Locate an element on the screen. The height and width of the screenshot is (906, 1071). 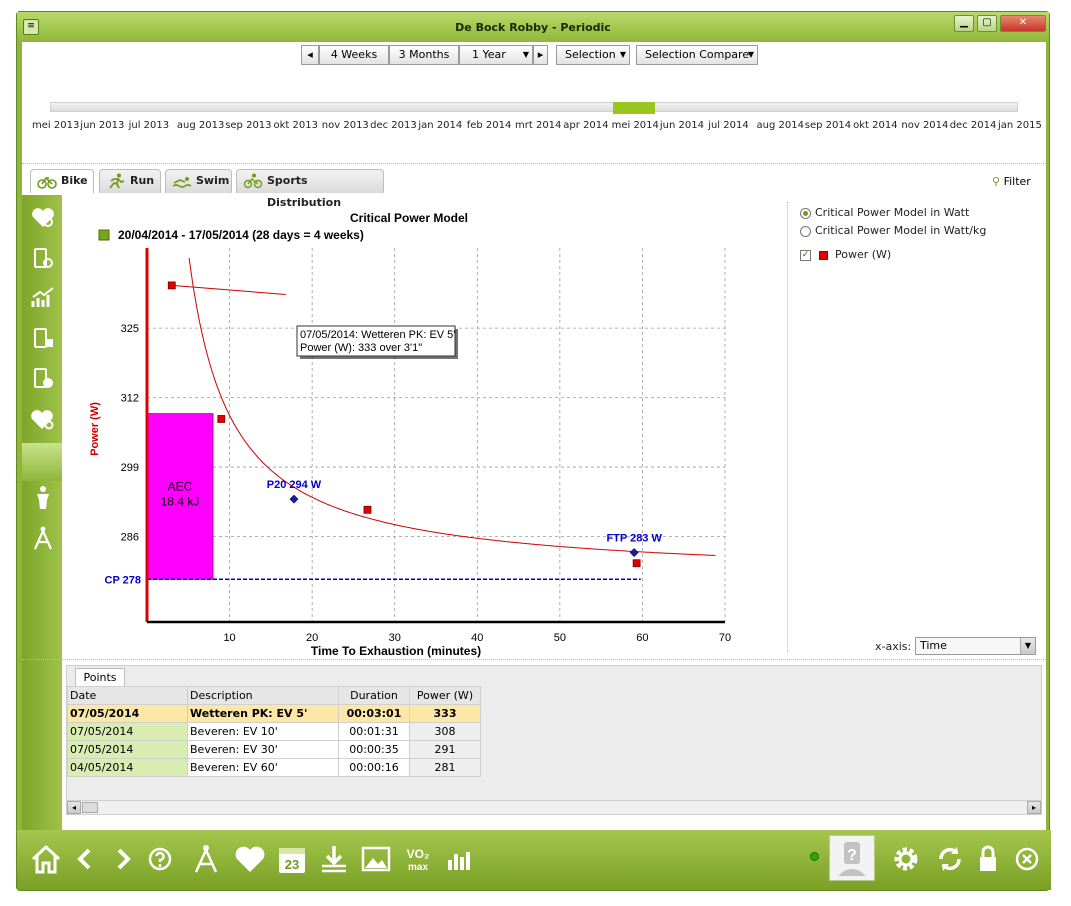
tab-run: Run is located at coordinates (130, 181).